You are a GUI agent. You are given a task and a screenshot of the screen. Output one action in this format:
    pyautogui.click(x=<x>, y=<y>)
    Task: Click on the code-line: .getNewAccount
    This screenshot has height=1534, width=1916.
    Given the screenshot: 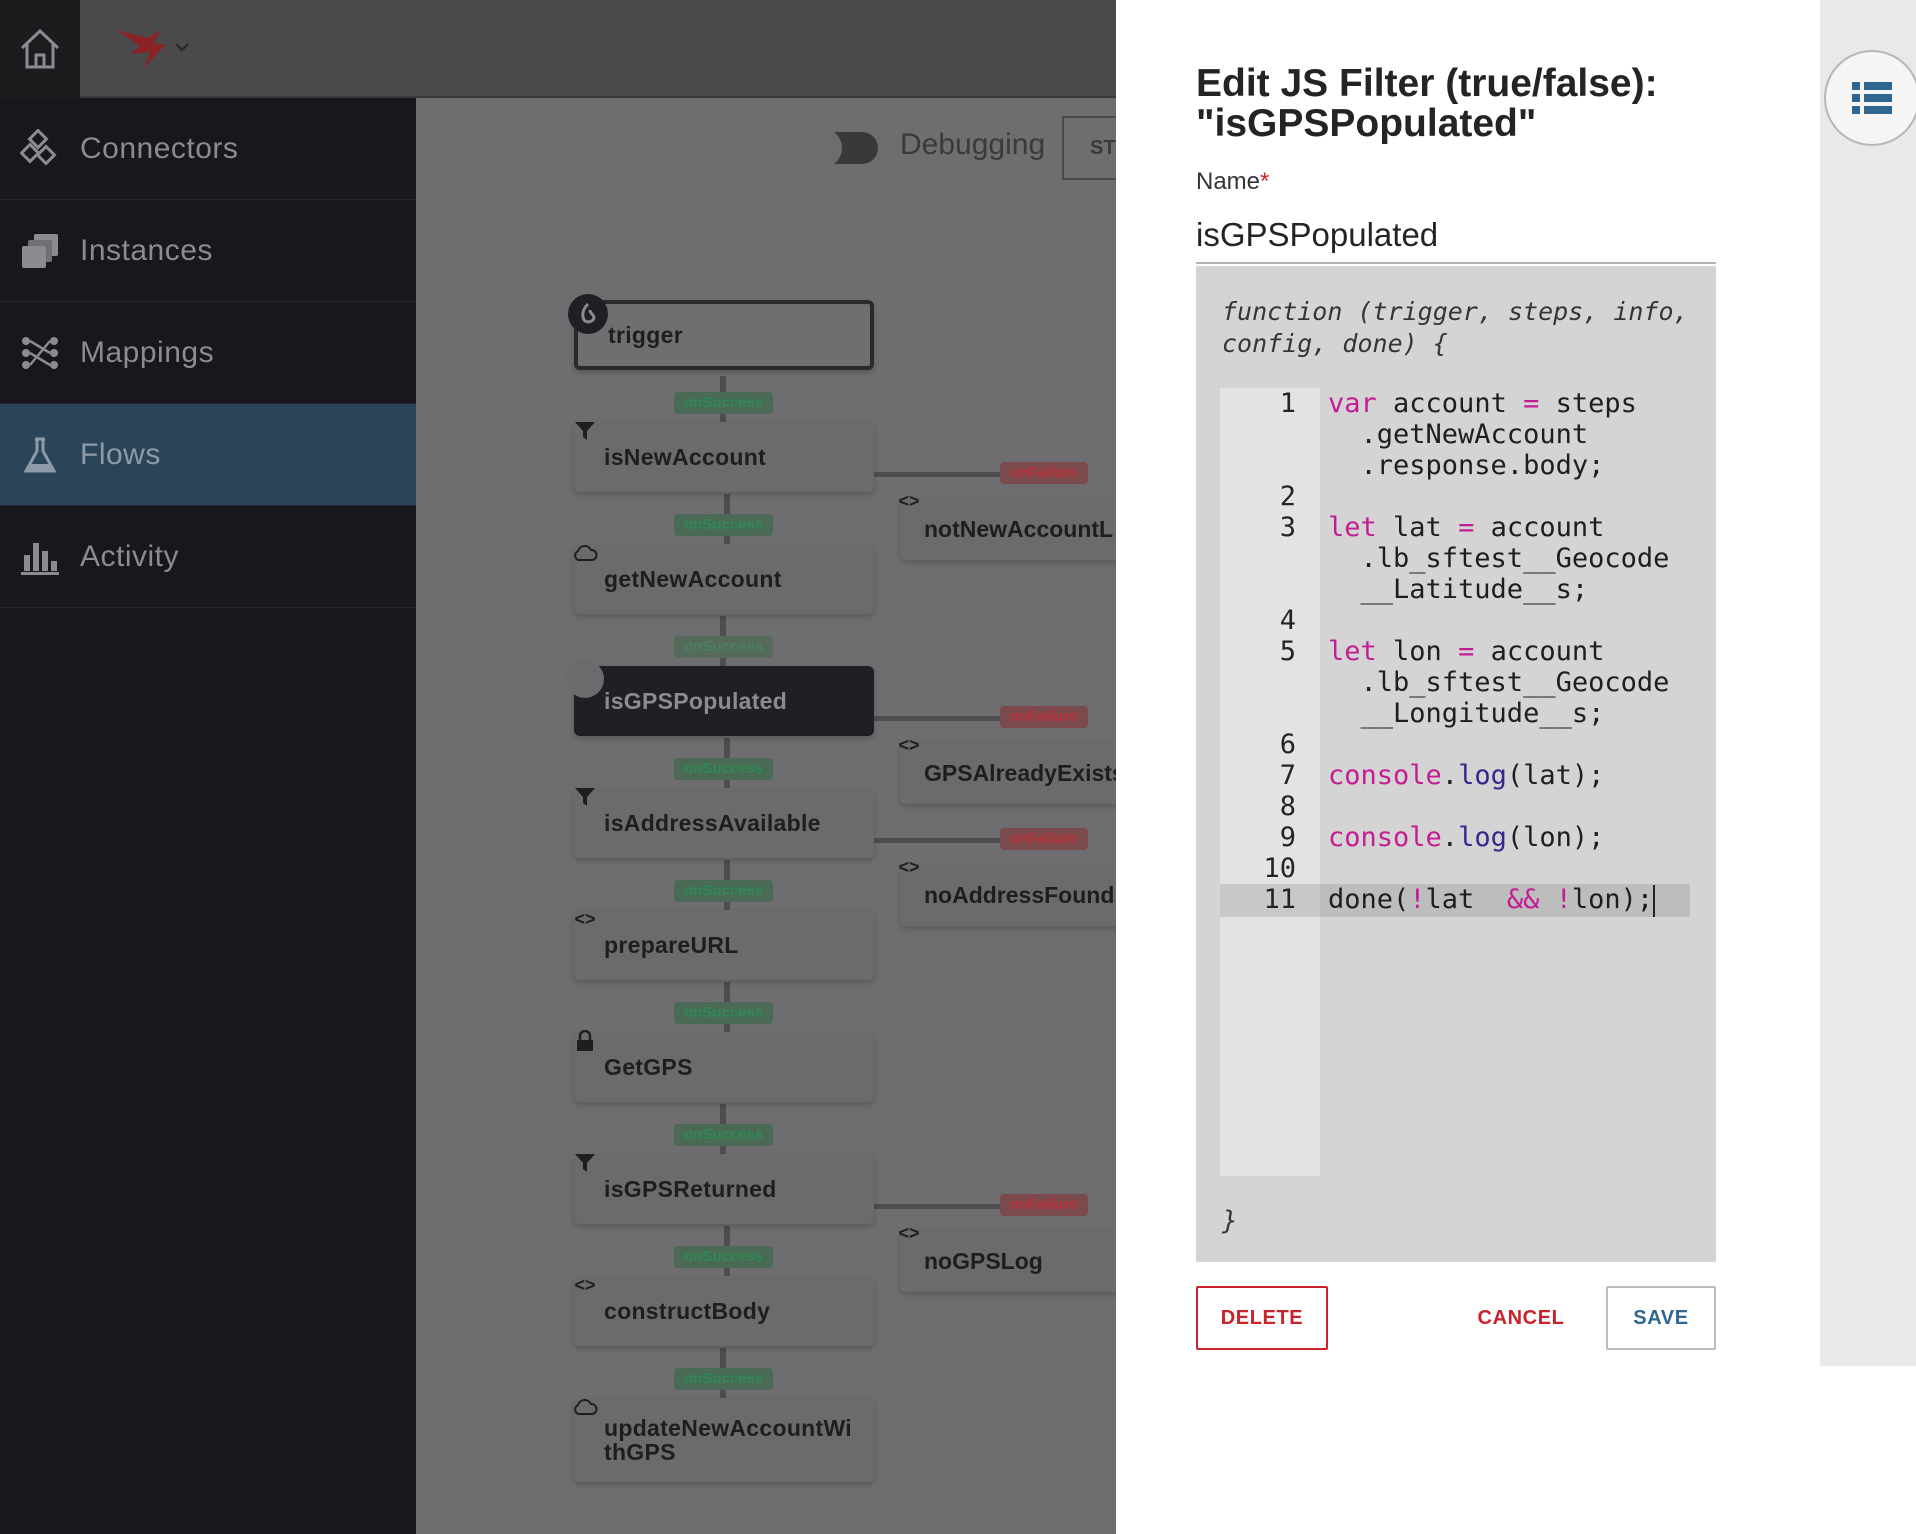 What is the action you would take?
    pyautogui.click(x=1455, y=434)
    